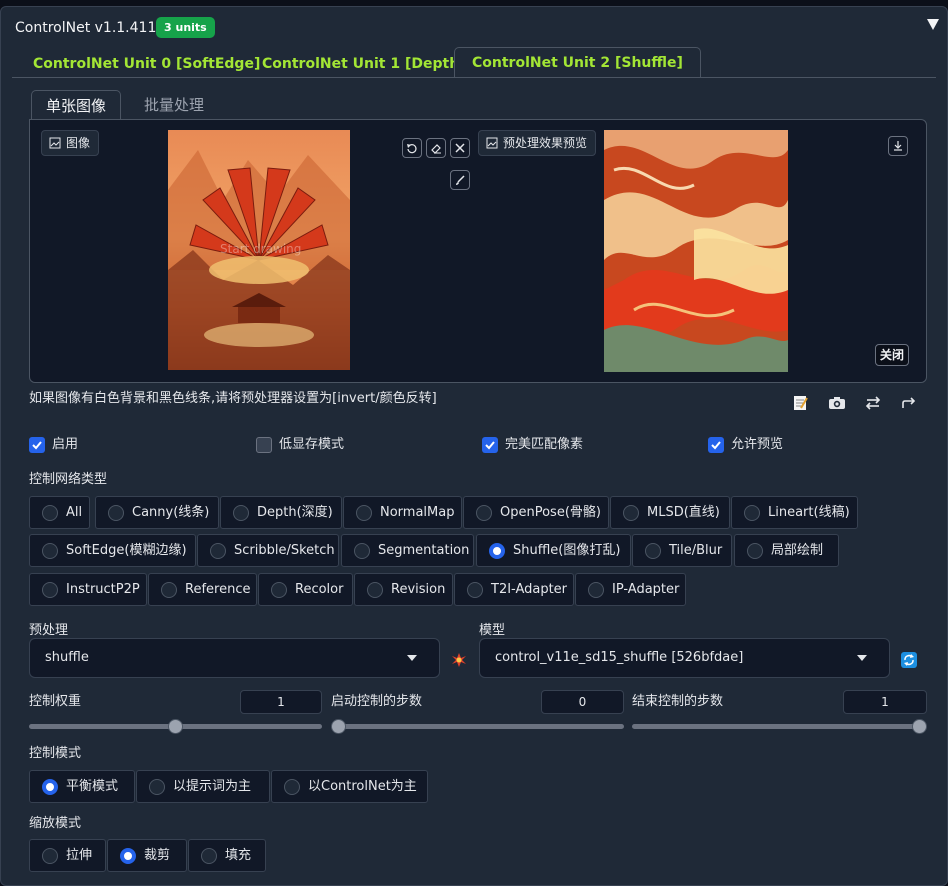 The width and height of the screenshot is (948, 886). Describe the element at coordinates (85, 28) in the screenshot. I see `panel-title: ControlNet v1.1.411` at that location.